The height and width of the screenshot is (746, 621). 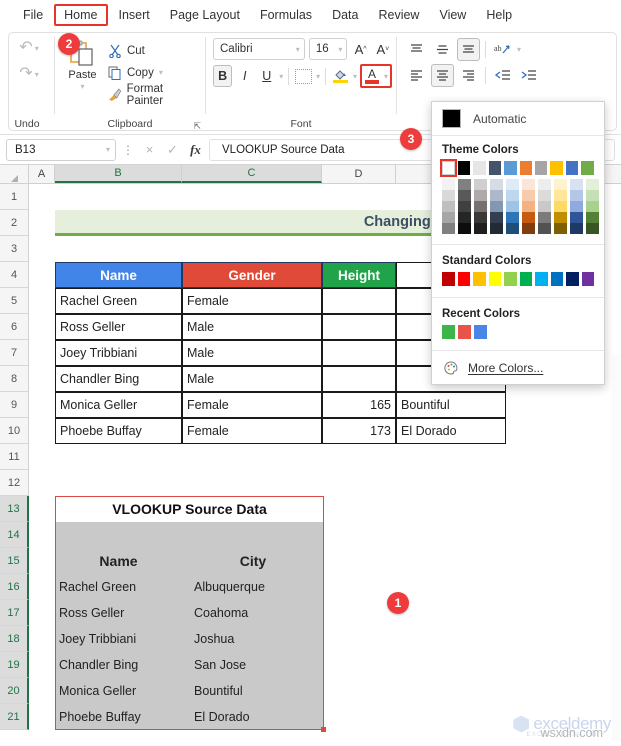 I want to click on table-header-gender: Gender, so click(x=252, y=275).